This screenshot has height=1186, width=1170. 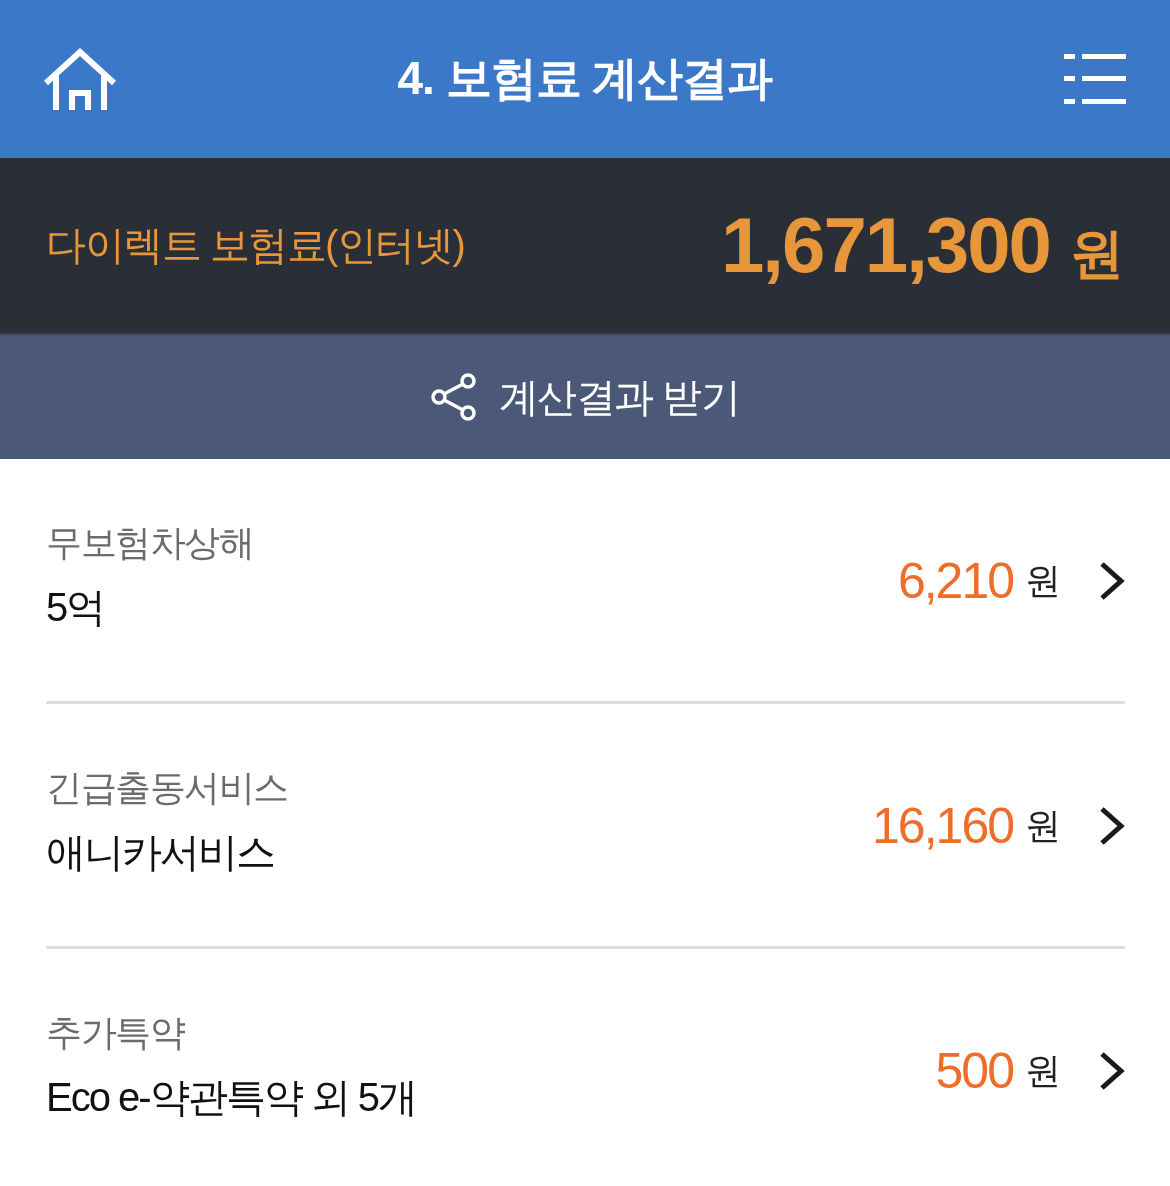 I want to click on share-icon, so click(x=453, y=397).